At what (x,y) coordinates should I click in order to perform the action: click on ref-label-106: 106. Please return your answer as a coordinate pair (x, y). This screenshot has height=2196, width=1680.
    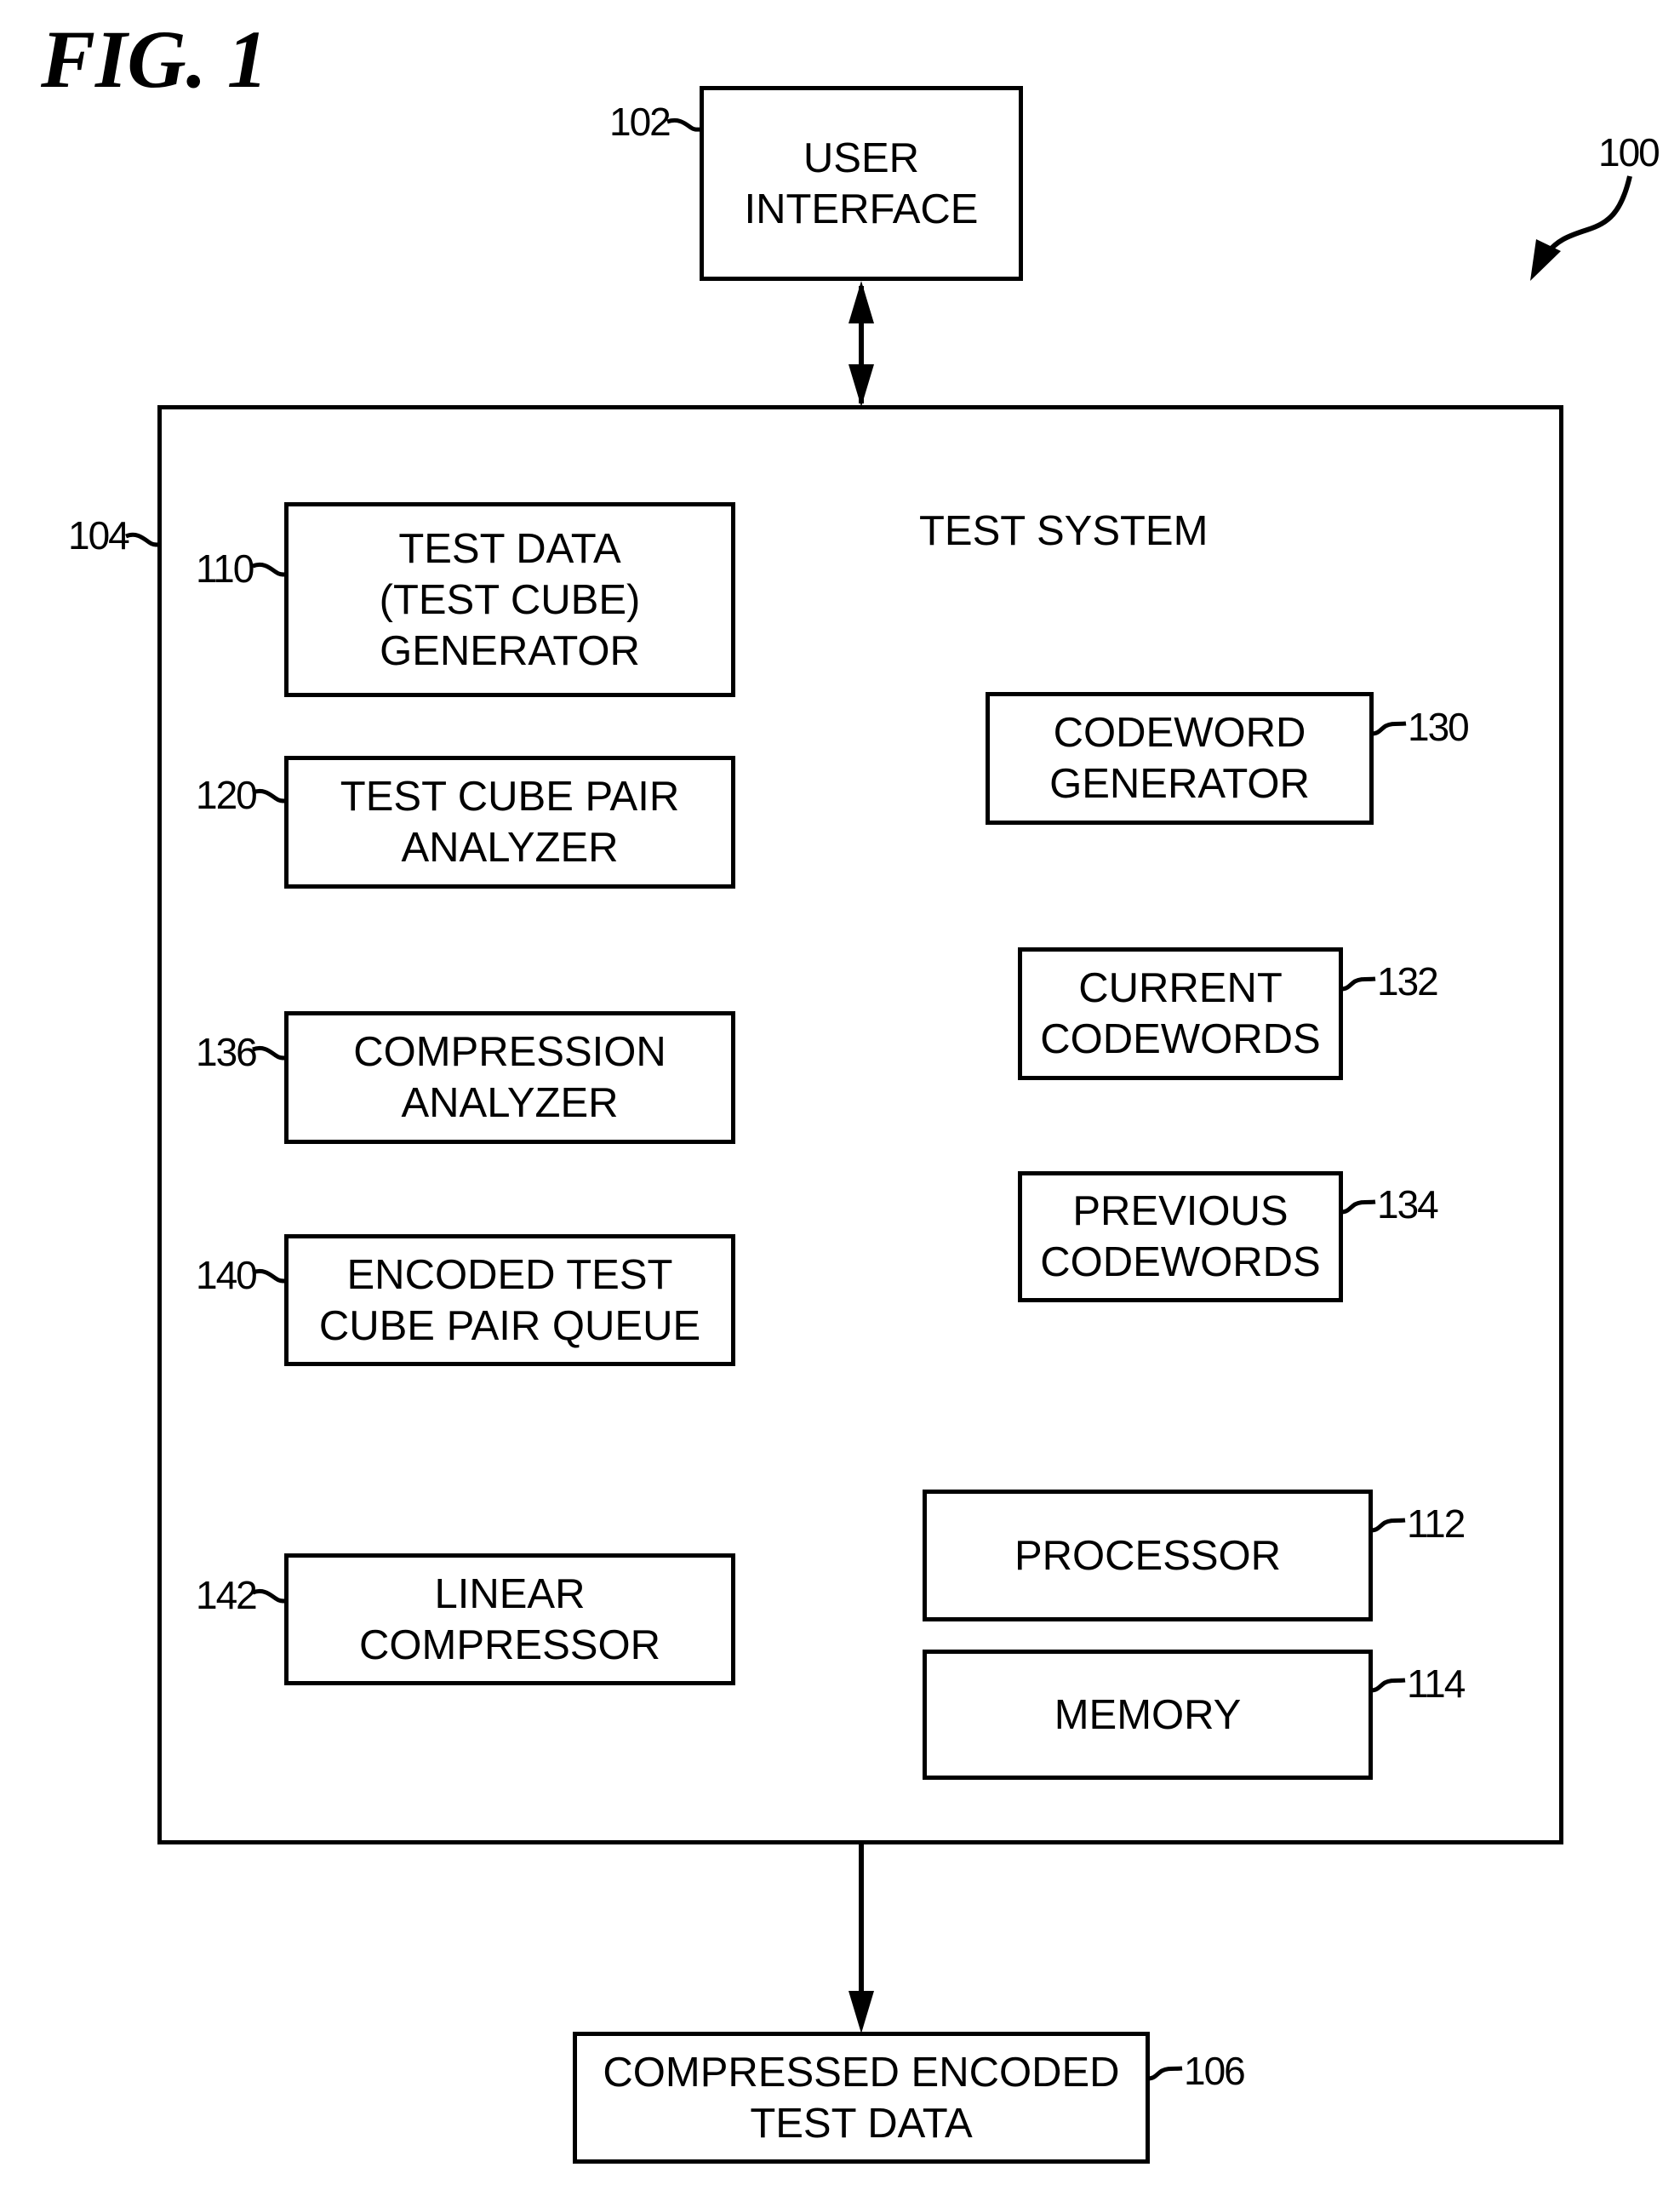
    Looking at the image, I should click on (1215, 2071).